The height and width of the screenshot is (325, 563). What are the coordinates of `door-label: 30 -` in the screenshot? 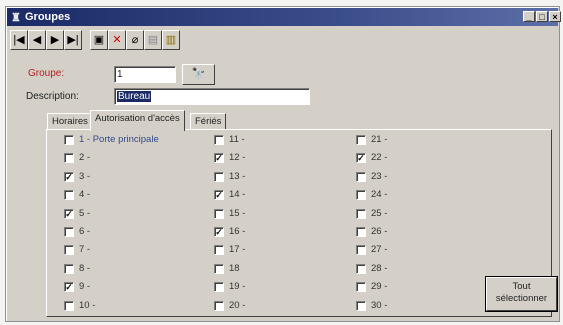 It's located at (379, 305).